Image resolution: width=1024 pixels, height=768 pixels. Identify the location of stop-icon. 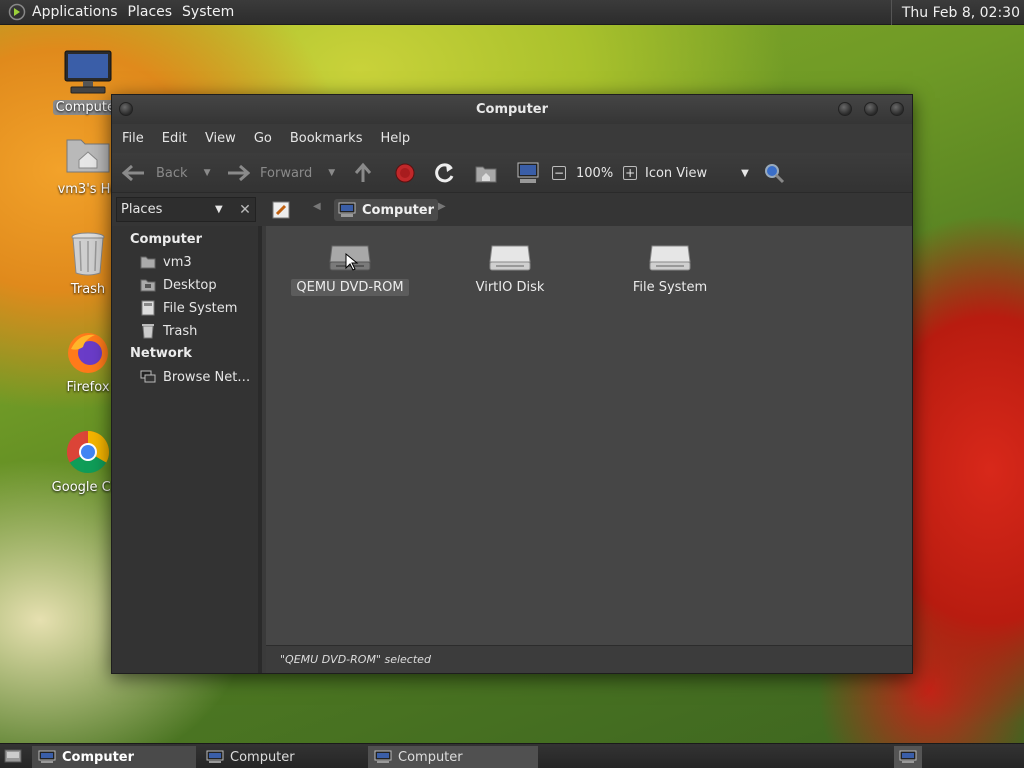
(405, 173).